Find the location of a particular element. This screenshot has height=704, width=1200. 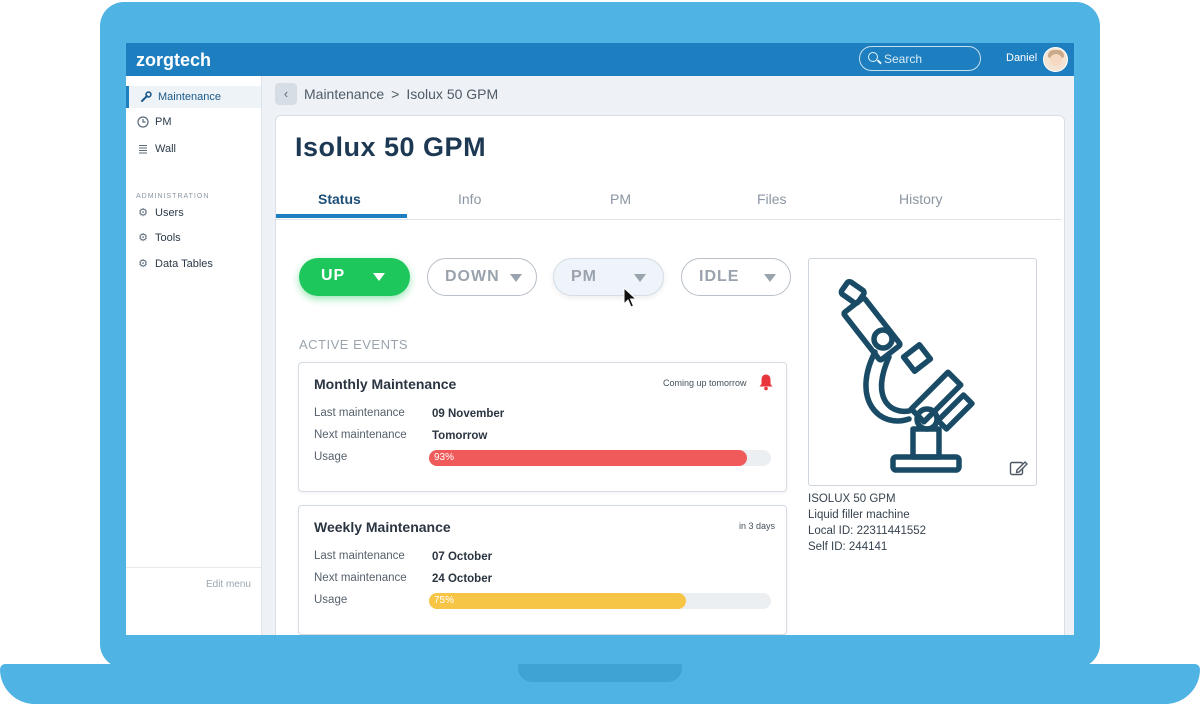

sidebar-item-wall: Wall is located at coordinates (193, 149).